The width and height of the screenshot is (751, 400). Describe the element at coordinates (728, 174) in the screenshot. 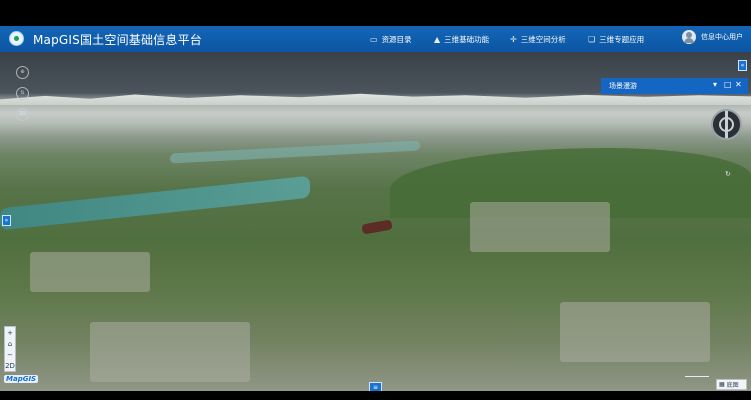

I see `rotate-icon: ↻` at that location.